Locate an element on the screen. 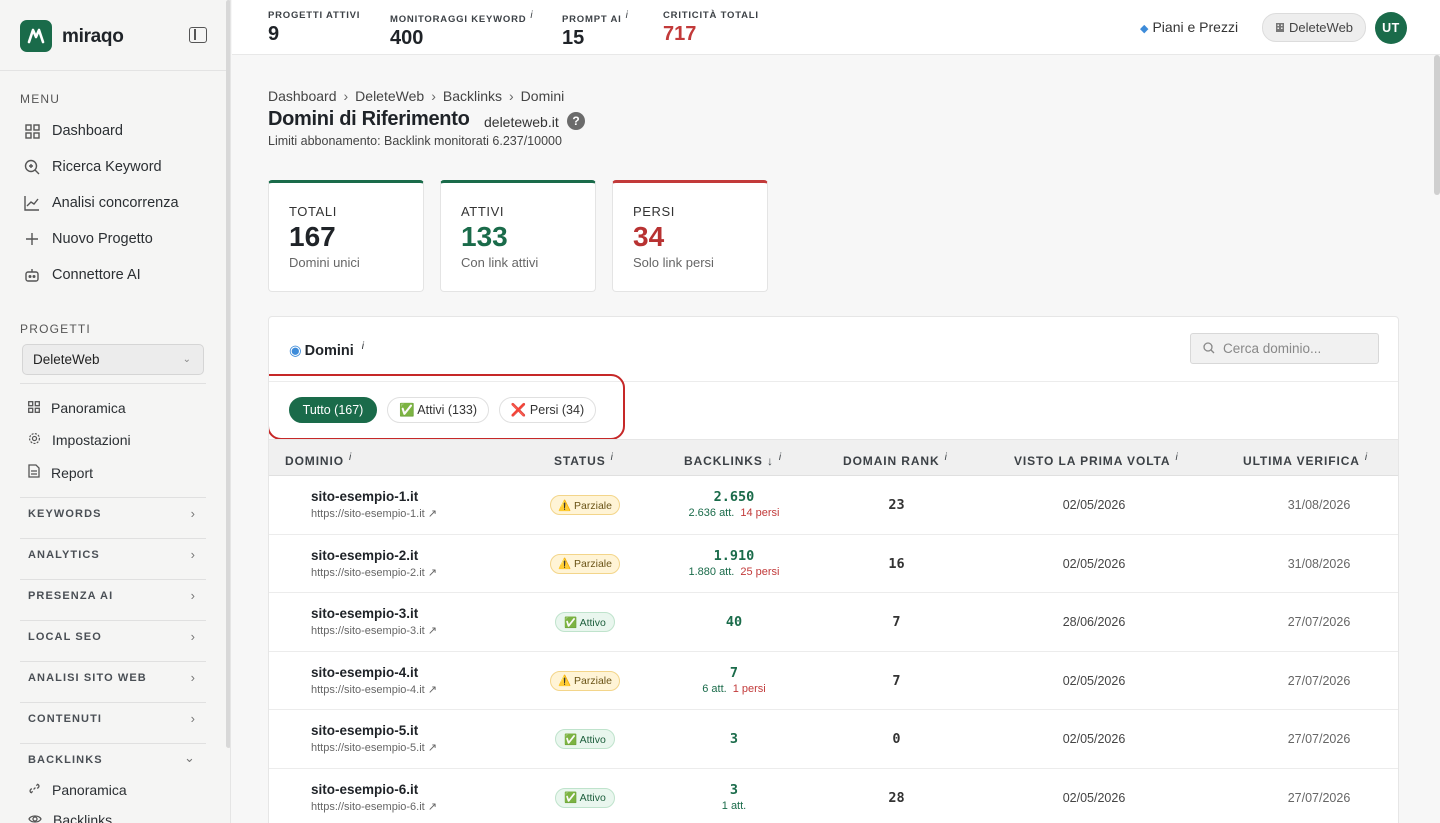 This screenshot has width=1440, height=823. sidebar-item-backlinks-list: Backlinks is located at coordinates (70, 817).